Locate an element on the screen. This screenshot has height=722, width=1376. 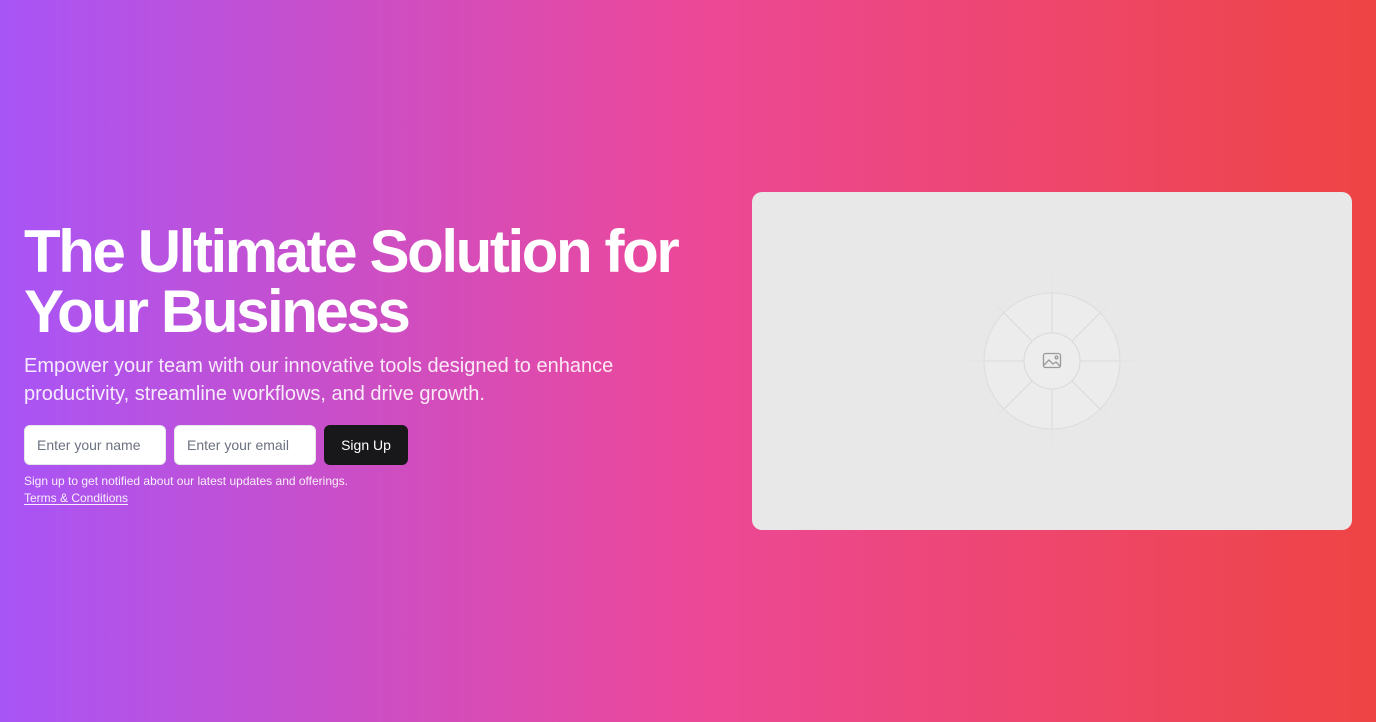
email-input is located at coordinates (245, 445).